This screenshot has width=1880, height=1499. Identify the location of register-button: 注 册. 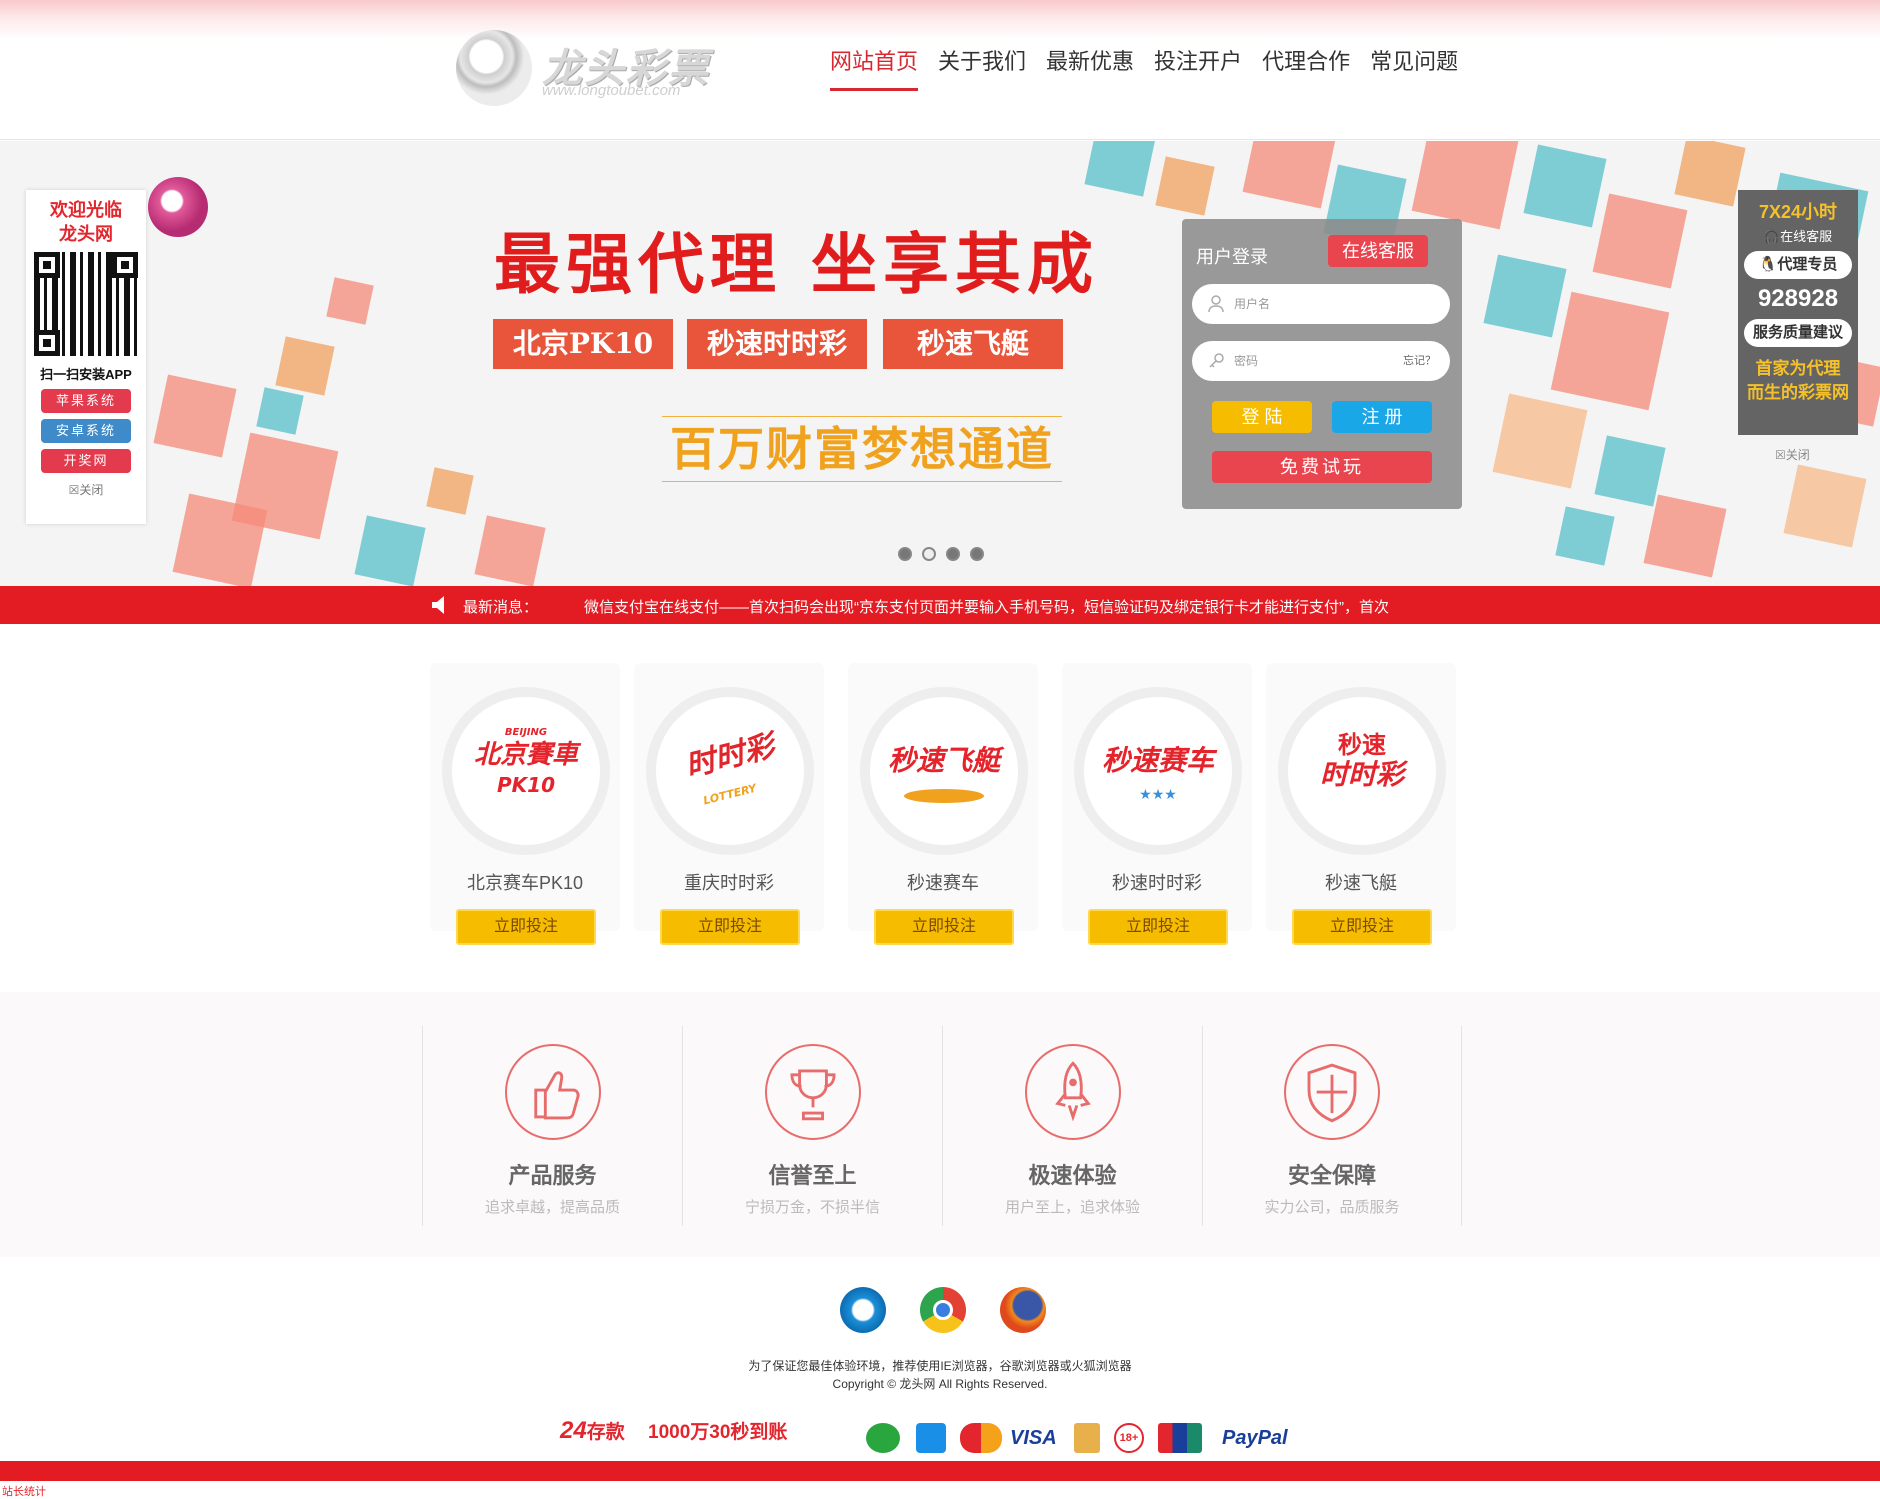
(1382, 417).